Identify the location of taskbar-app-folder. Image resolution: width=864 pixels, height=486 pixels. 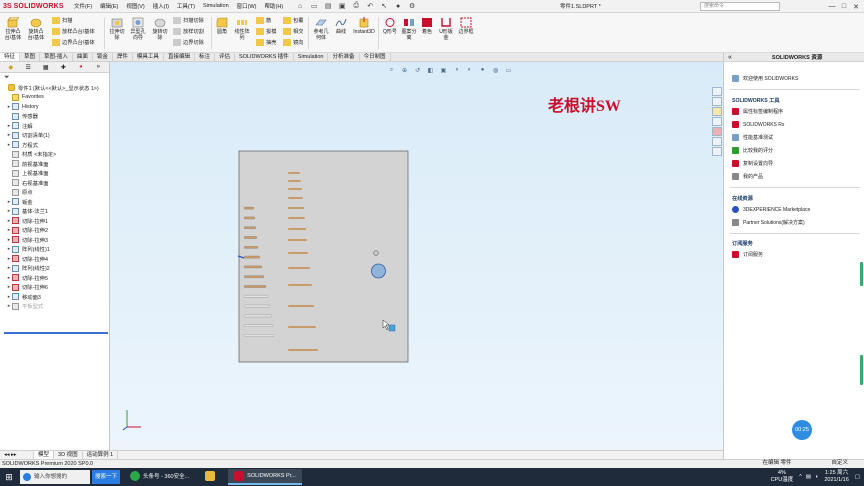
(211, 477).